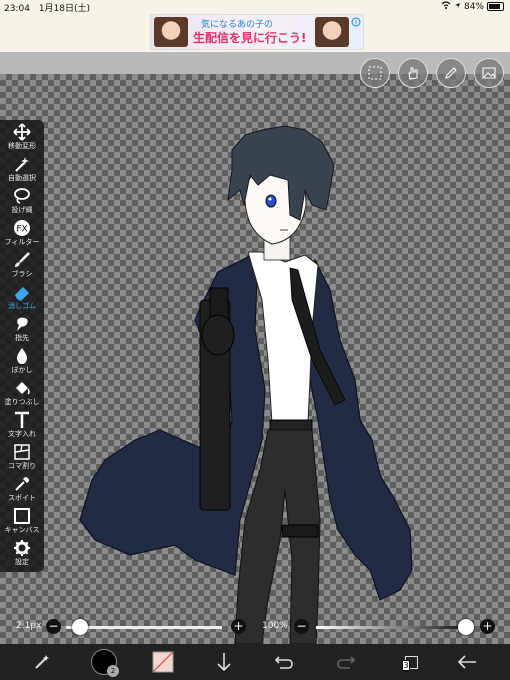 The width and height of the screenshot is (510, 680). I want to click on tool-label: ブラシ, so click(22, 274).